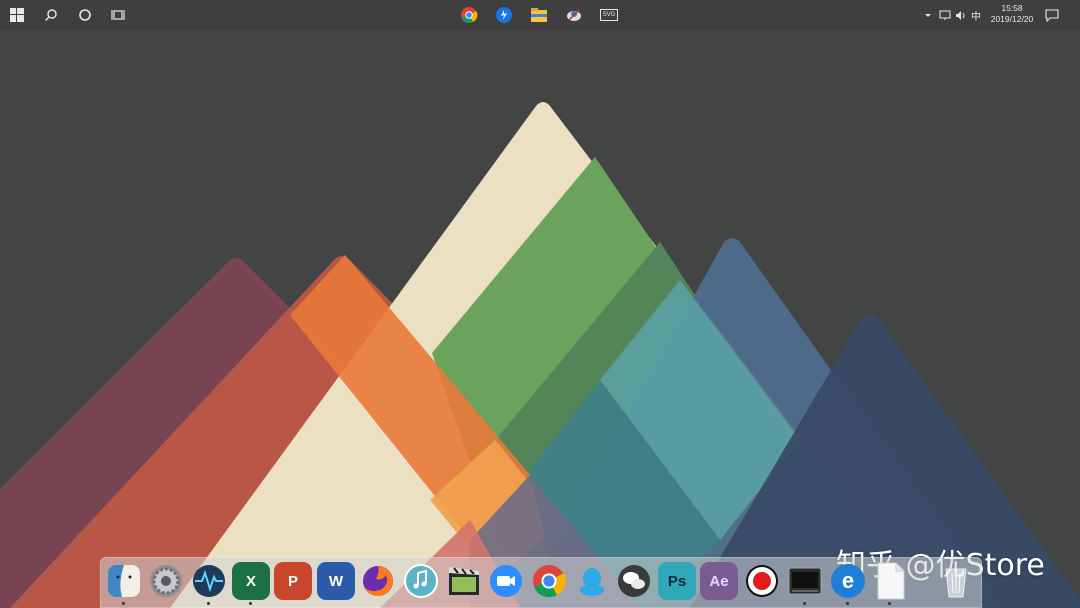 This screenshot has height=608, width=1080. I want to click on dock: X P W Ps Ae e, so click(541, 582).